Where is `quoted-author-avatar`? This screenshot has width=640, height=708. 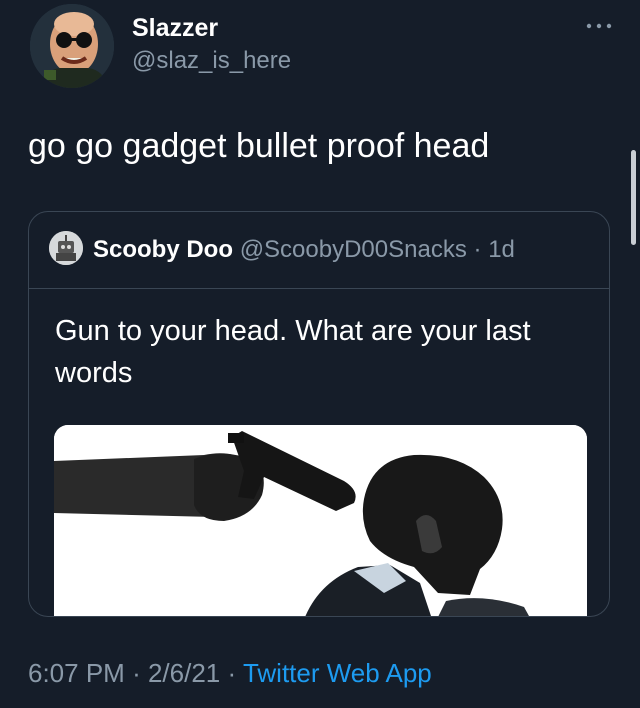
quoted-author-avatar is located at coordinates (66, 248).